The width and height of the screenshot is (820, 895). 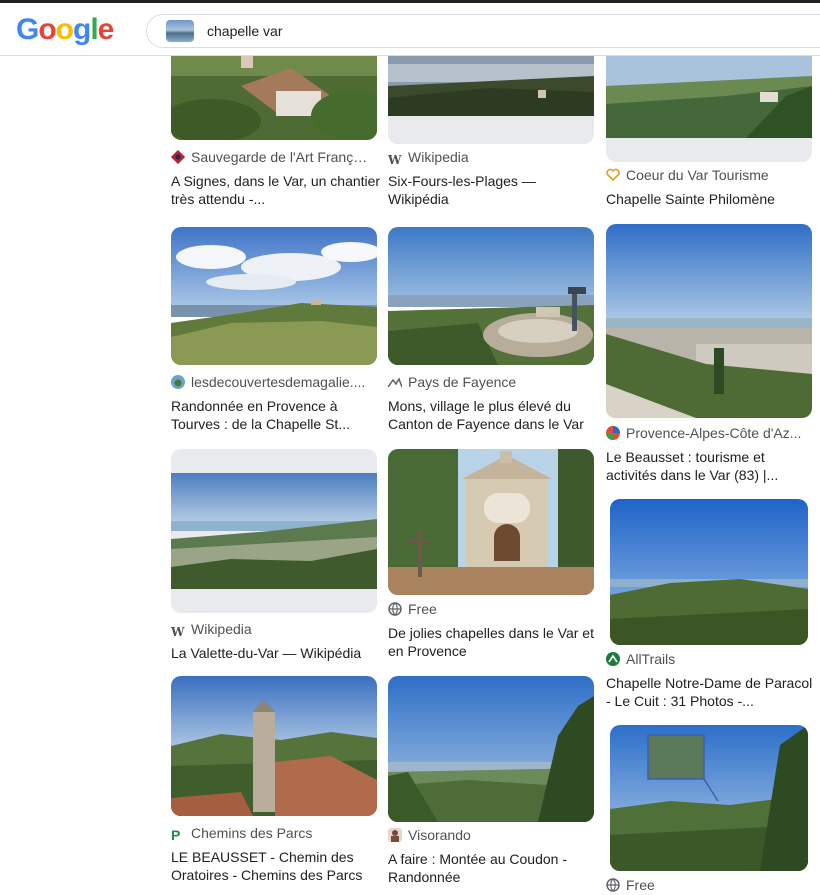 I want to click on result-title: Six-Fours-les-Plages — Wikipédia, so click(x=493, y=190).